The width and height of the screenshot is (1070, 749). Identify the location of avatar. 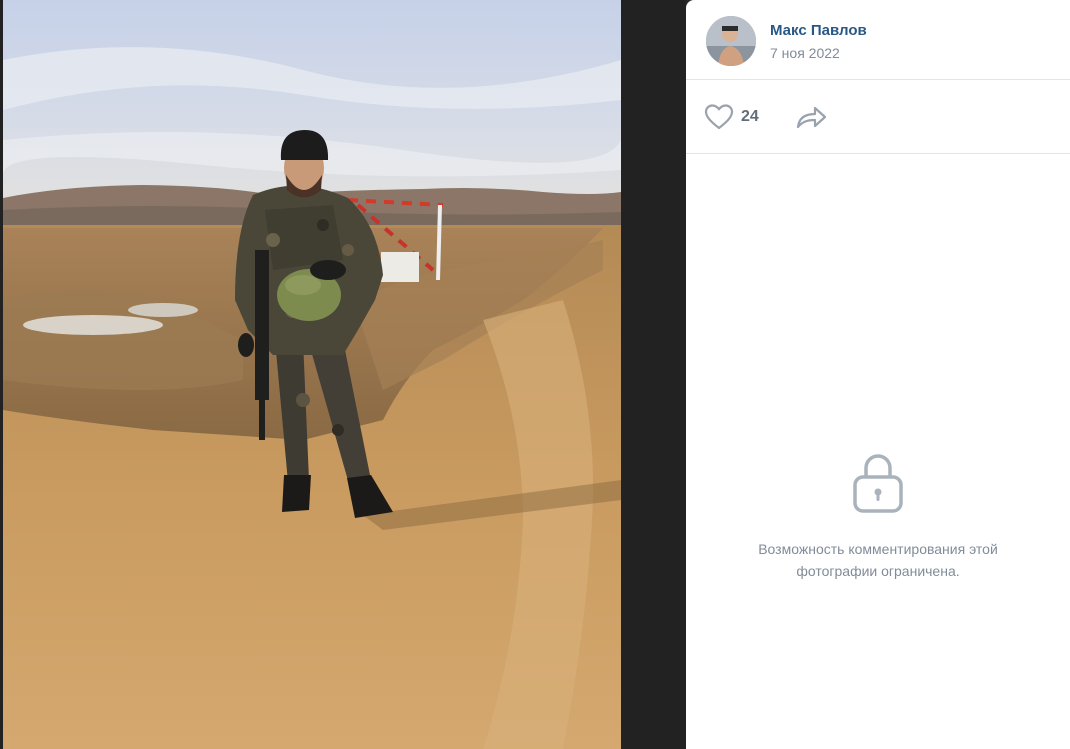
(731, 41).